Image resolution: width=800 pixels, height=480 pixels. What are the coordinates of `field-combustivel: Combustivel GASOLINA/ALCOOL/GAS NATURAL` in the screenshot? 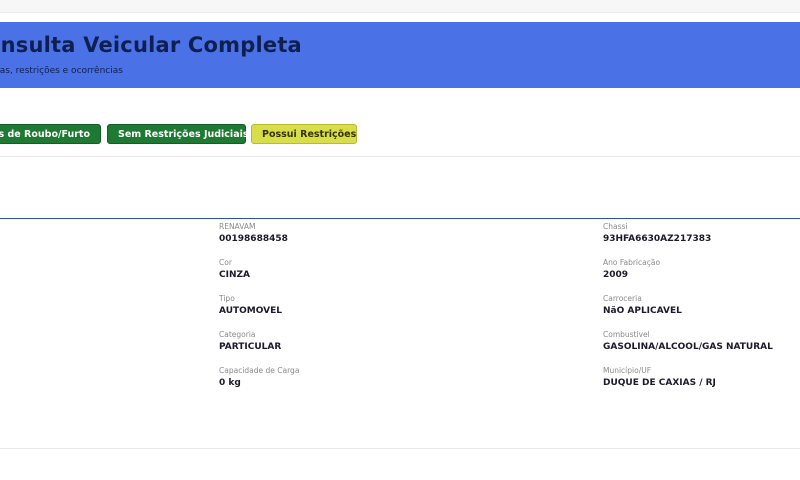 It's located at (688, 341).